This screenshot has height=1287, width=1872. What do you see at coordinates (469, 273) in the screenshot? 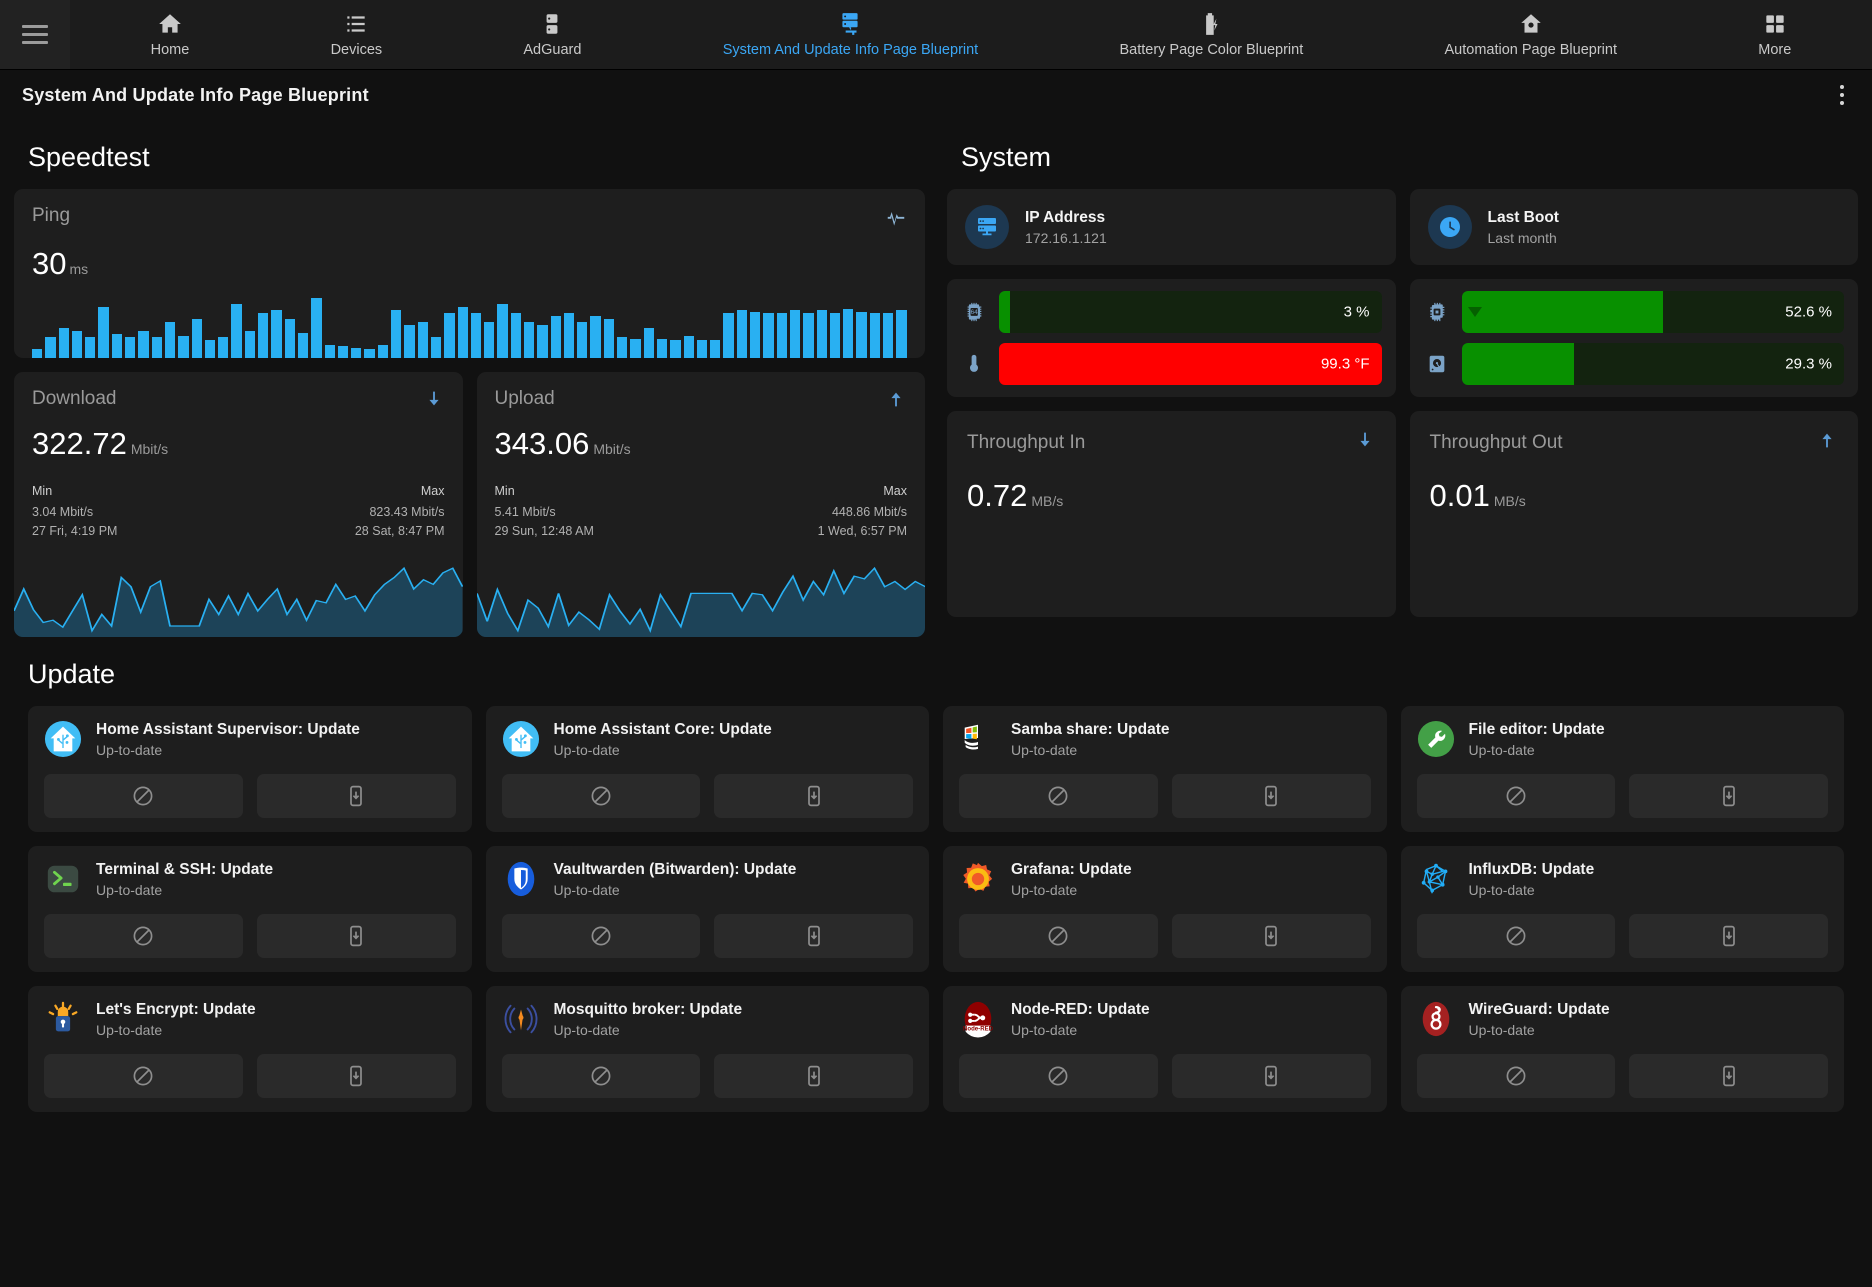
I see `ping-card: Ping 30 ms` at bounding box center [469, 273].